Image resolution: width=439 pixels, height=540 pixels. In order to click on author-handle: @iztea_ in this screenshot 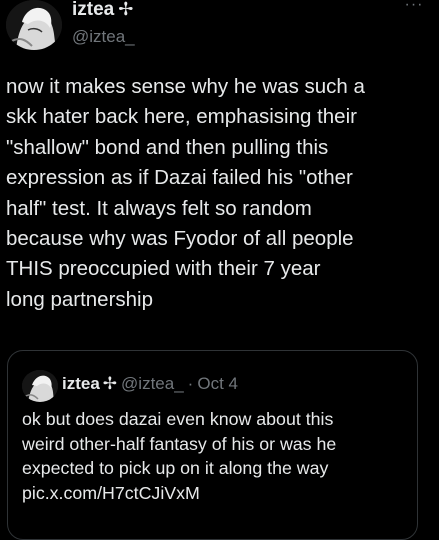, I will do `click(103, 37)`.